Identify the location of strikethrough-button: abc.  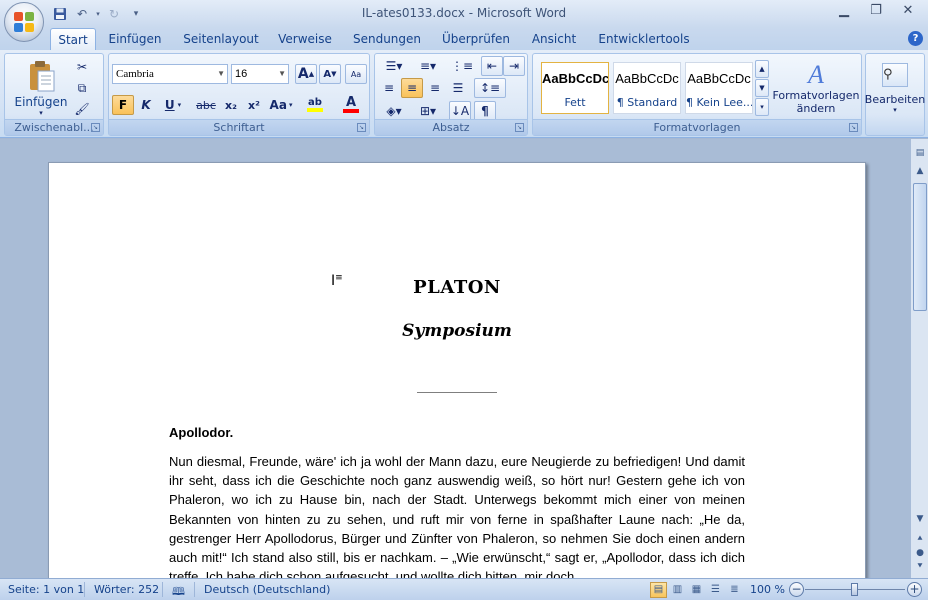
(206, 105).